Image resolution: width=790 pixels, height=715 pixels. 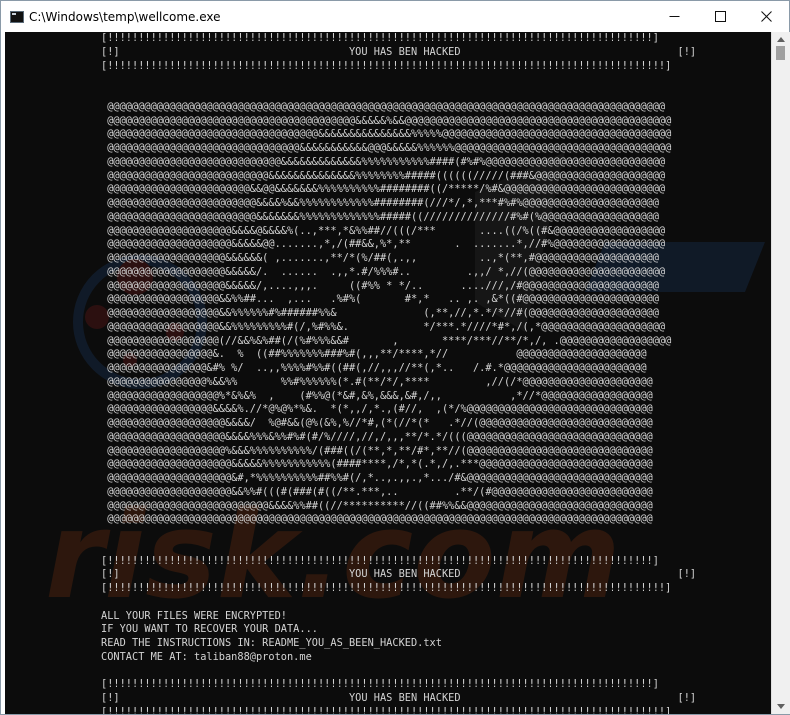 What do you see at coordinates (781, 39) in the screenshot?
I see `scroll-up-icon` at bounding box center [781, 39].